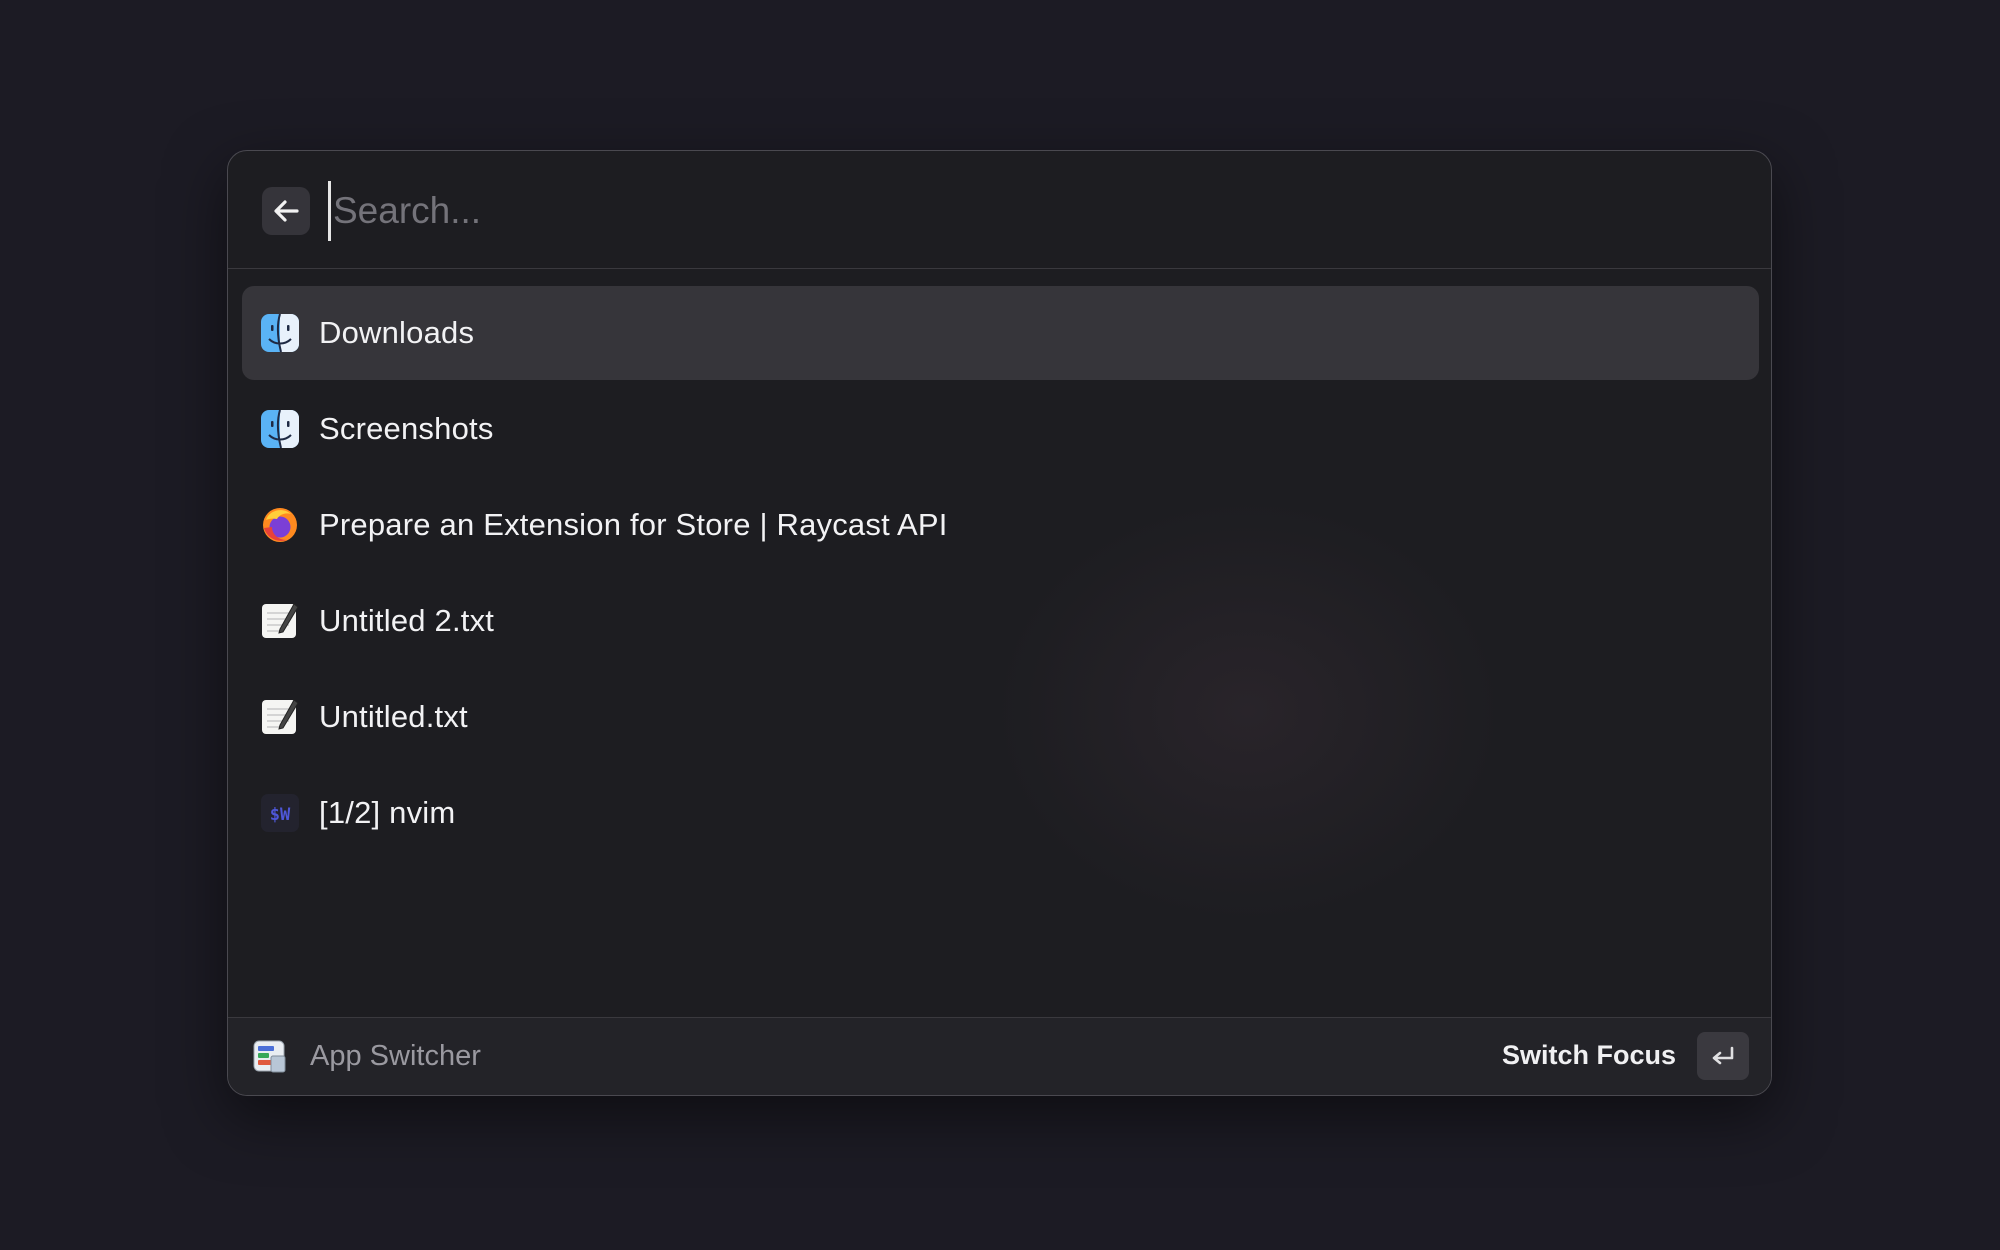 This screenshot has height=1250, width=2000. I want to click on list-item-label: [1/2] nvim, so click(387, 812).